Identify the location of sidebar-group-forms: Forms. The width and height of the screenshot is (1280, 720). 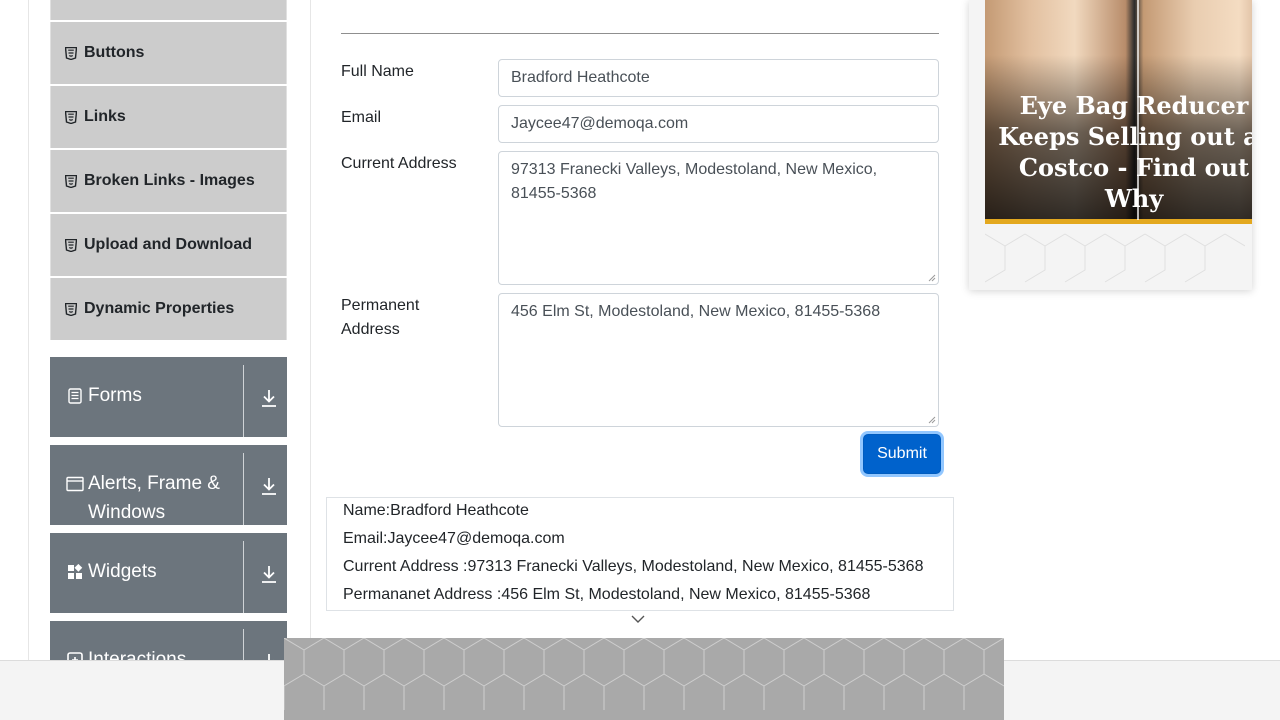
(168, 397).